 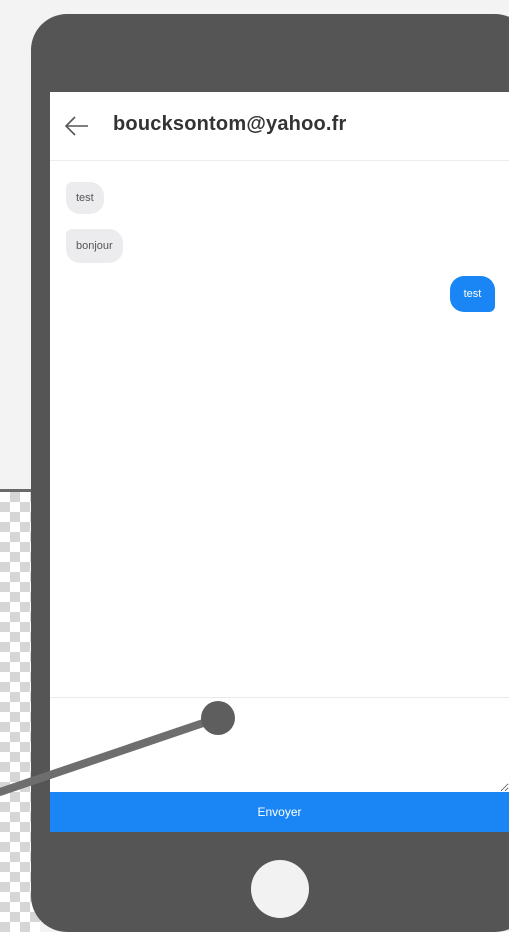 I want to click on home-button, so click(x=280, y=889).